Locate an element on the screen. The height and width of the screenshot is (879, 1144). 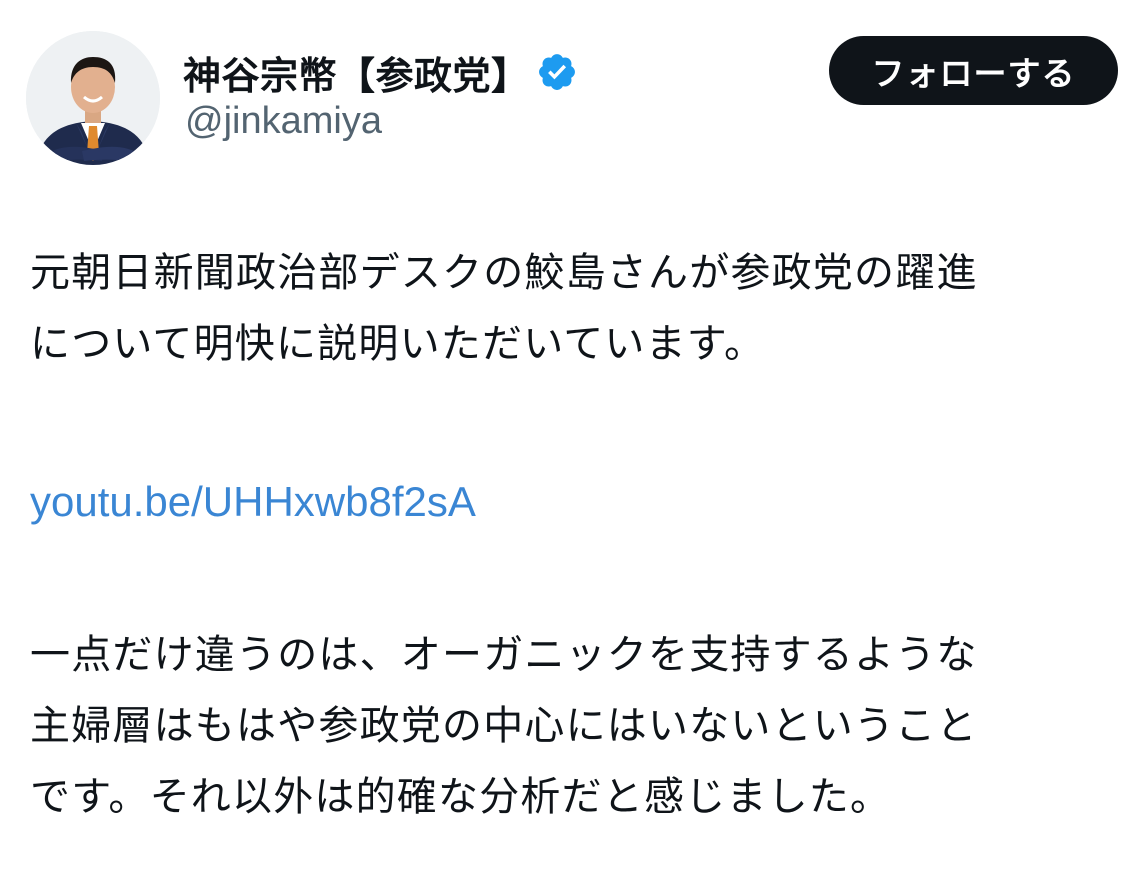
author-name-row: 神谷宗幣【参政党】 is located at coordinates (380, 72).